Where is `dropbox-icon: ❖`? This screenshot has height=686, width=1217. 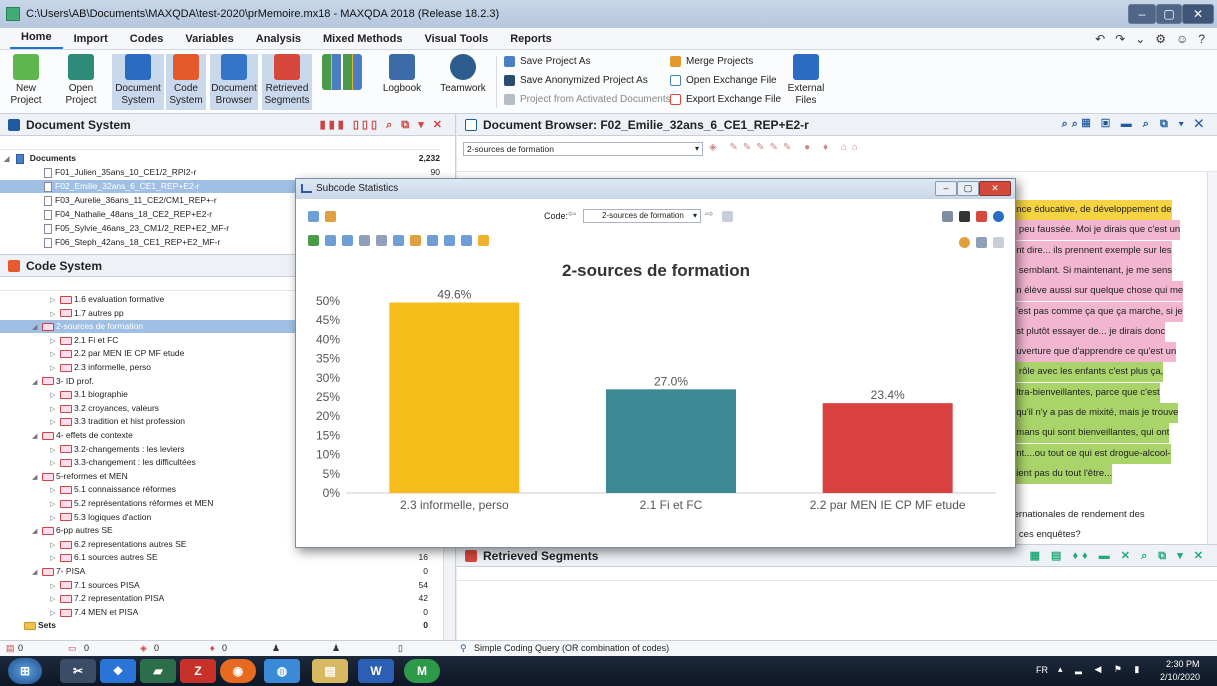
dropbox-icon: ❖ is located at coordinates (118, 671).